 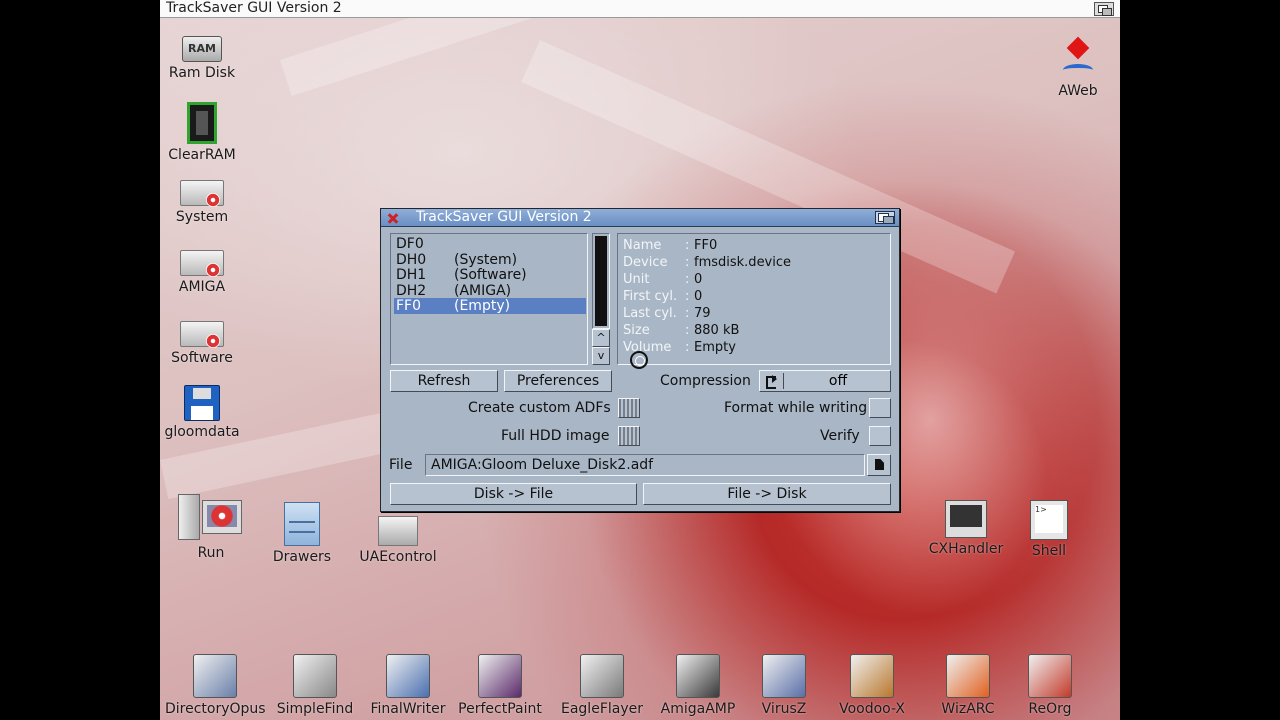 I want to click on device-list-item: DH0 (System), so click(x=490, y=260).